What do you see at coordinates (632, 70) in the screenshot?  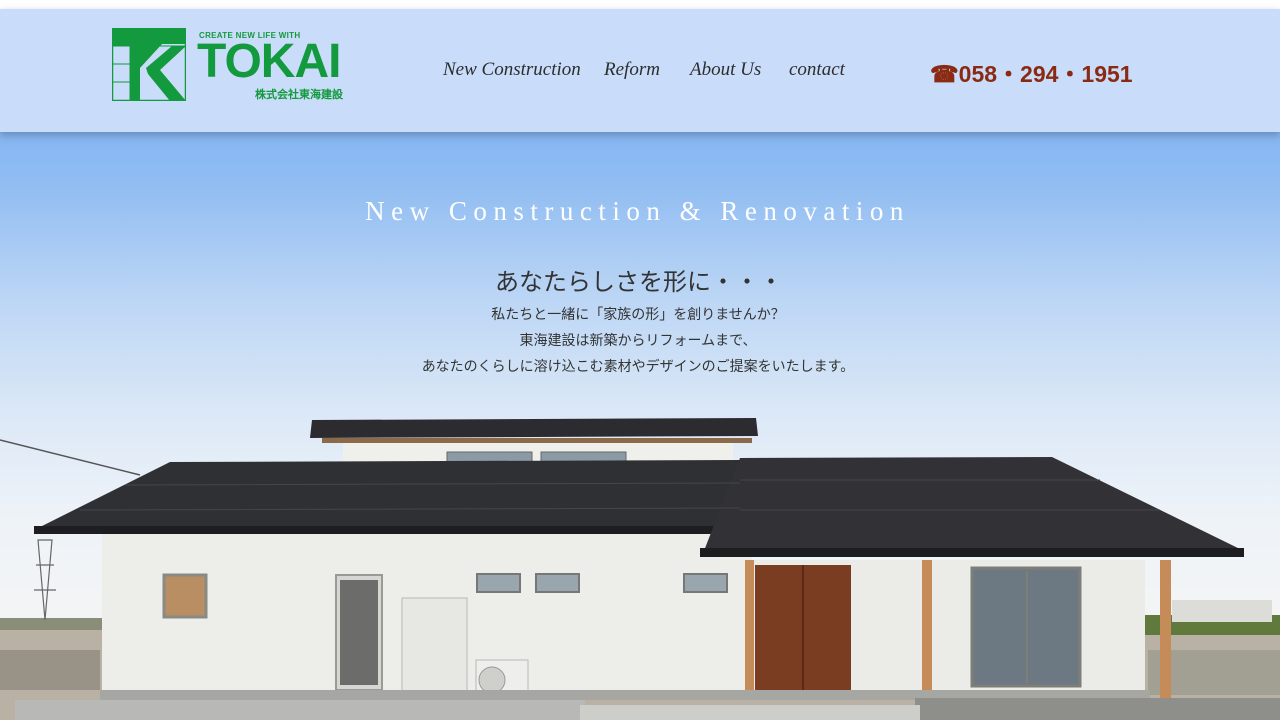 I see `nav-reform: Reform` at bounding box center [632, 70].